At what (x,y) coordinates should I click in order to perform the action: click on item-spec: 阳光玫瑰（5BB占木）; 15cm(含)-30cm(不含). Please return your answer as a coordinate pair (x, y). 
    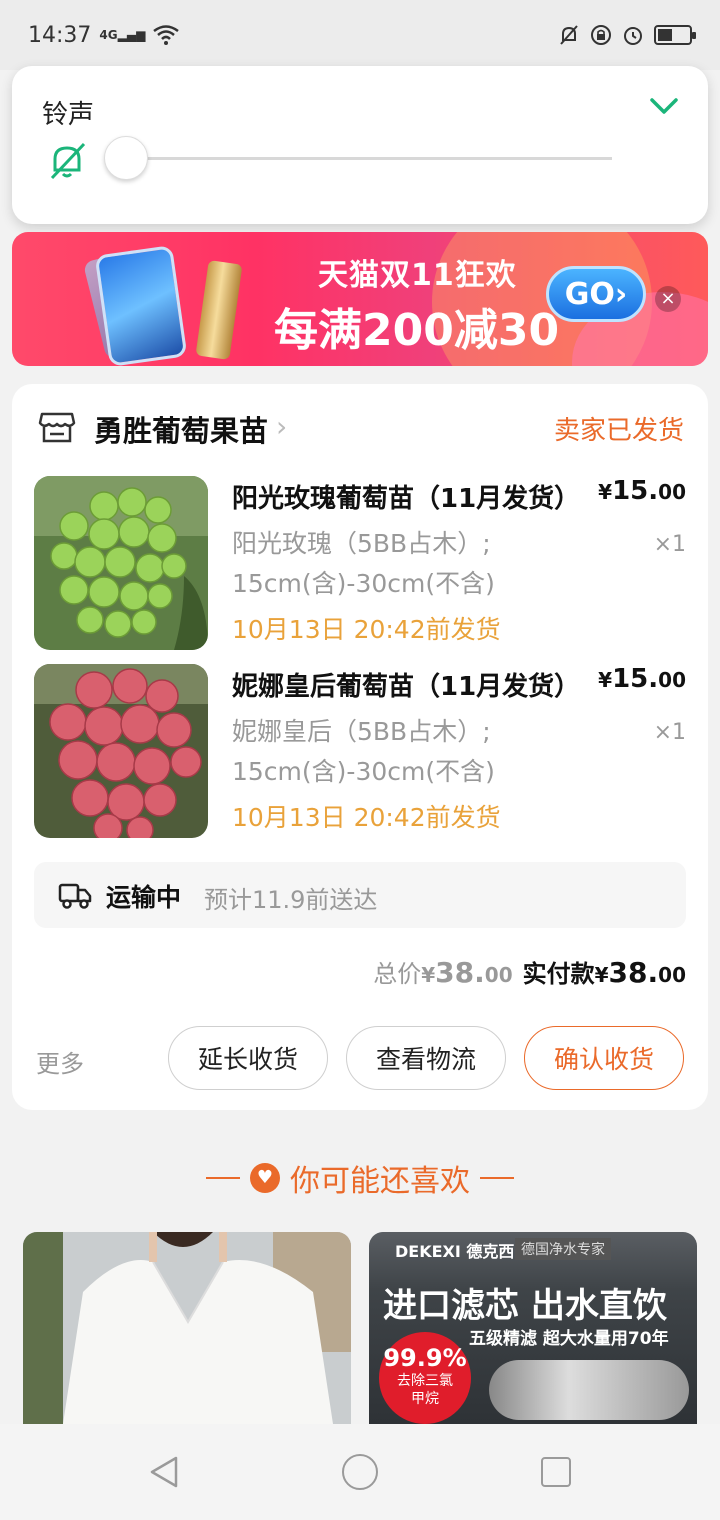
    Looking at the image, I should click on (363, 563).